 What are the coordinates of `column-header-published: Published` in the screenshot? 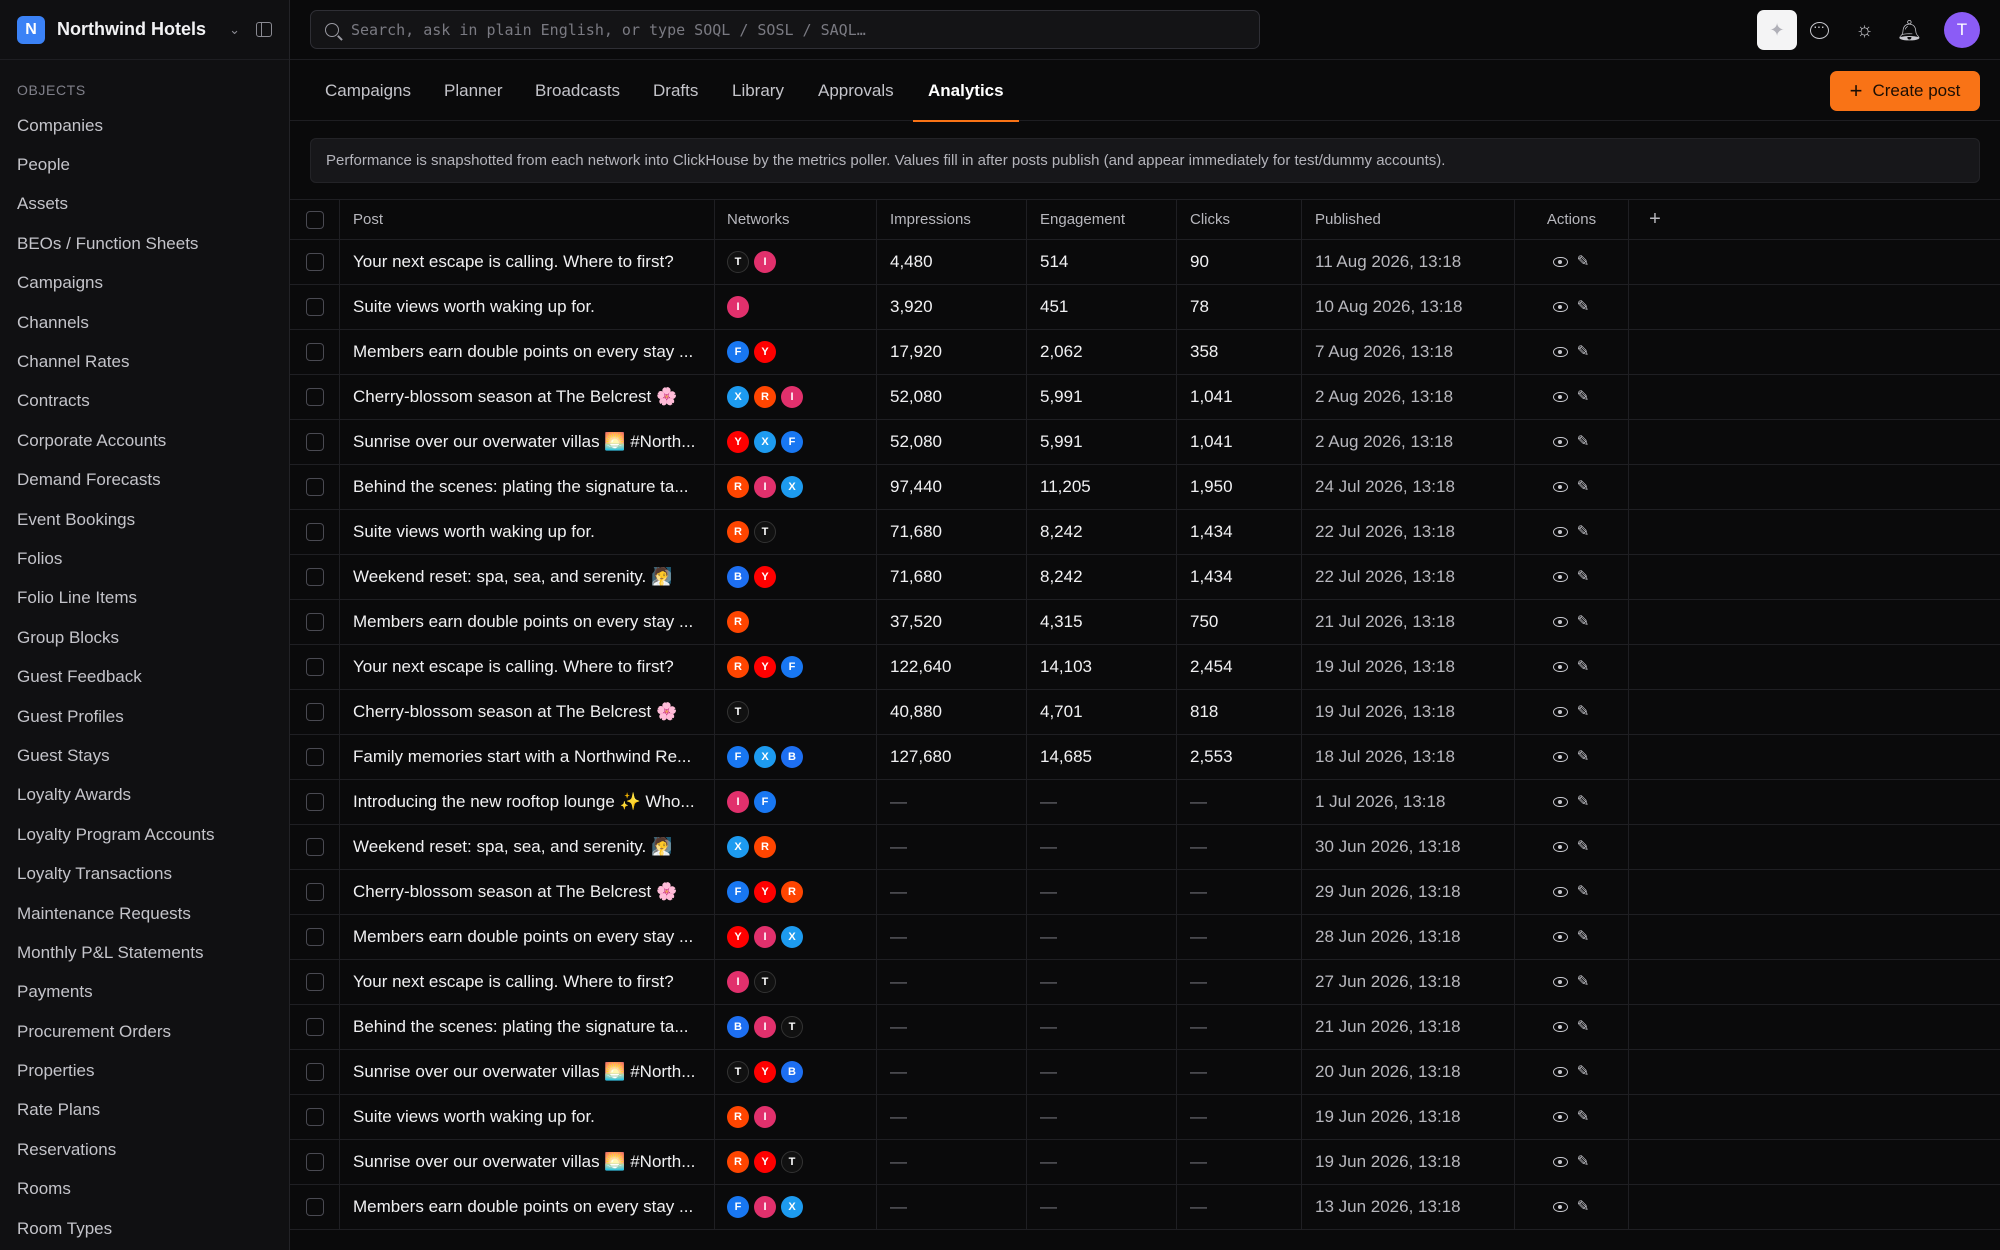 It's located at (1408, 219).